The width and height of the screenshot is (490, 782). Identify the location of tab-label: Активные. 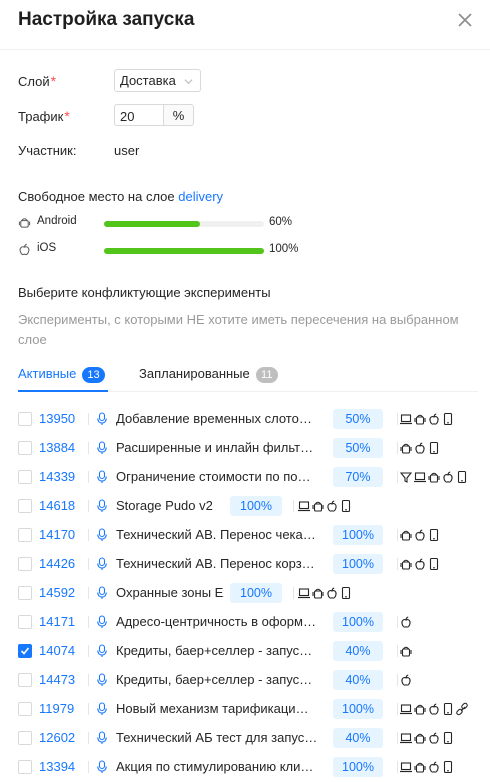
(47, 373).